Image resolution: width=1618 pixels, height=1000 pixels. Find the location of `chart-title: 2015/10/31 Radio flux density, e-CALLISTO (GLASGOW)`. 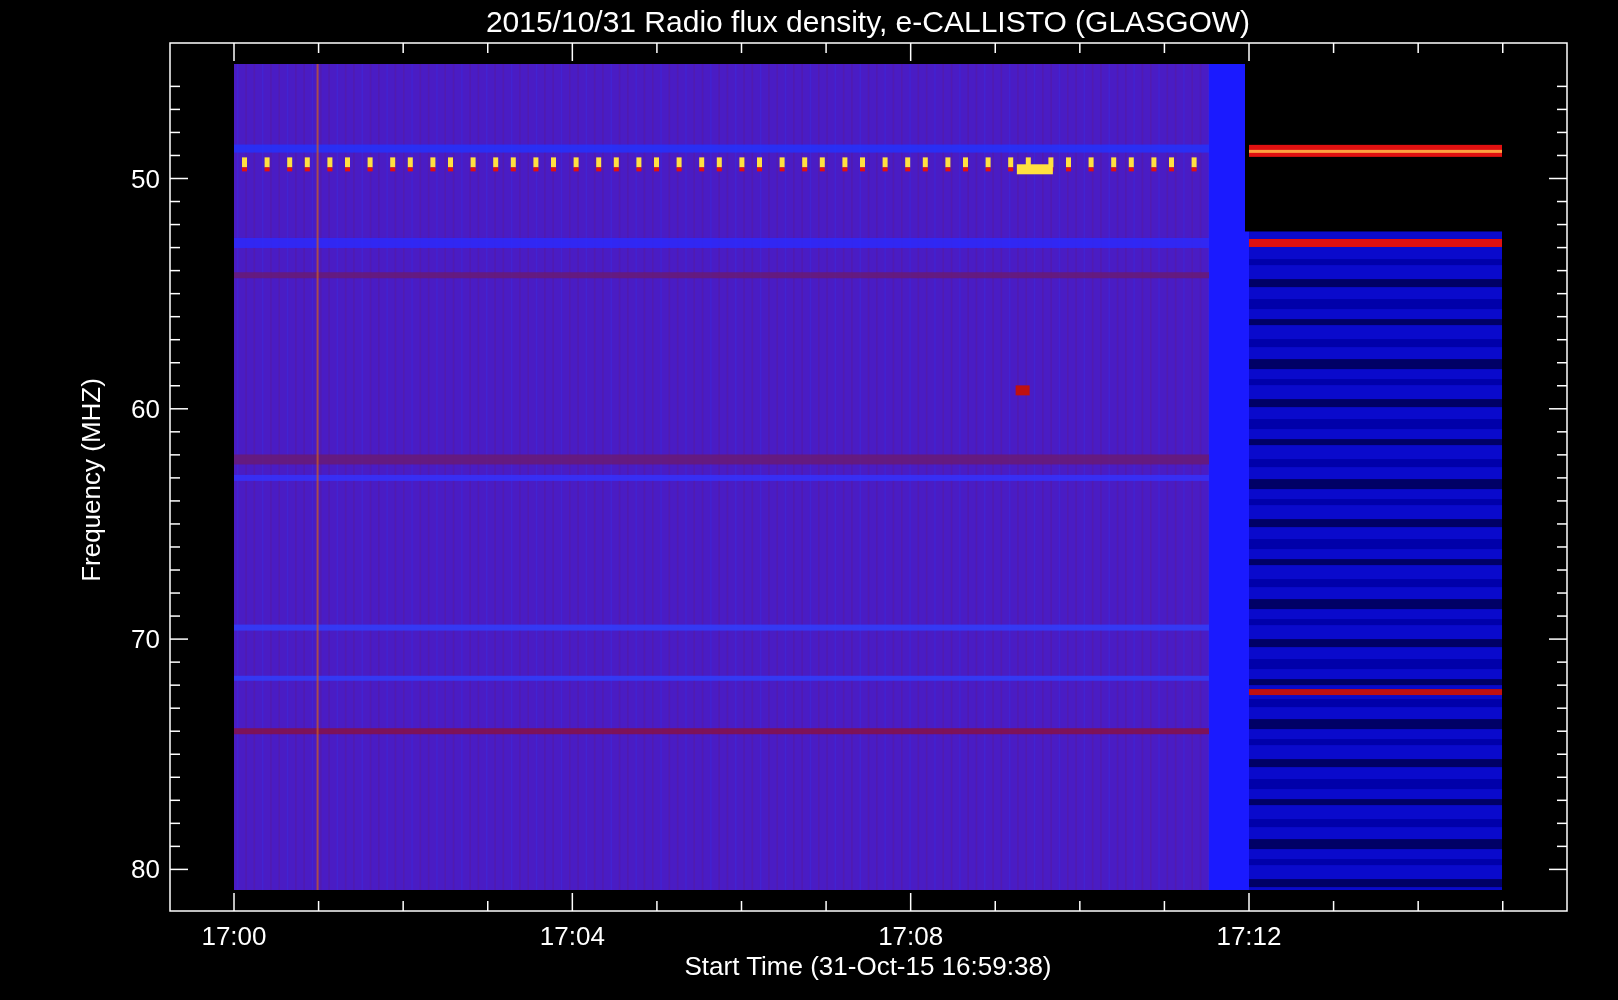

chart-title: 2015/10/31 Radio flux density, e-CALLISTO (GLASGOW) is located at coordinates (868, 21).